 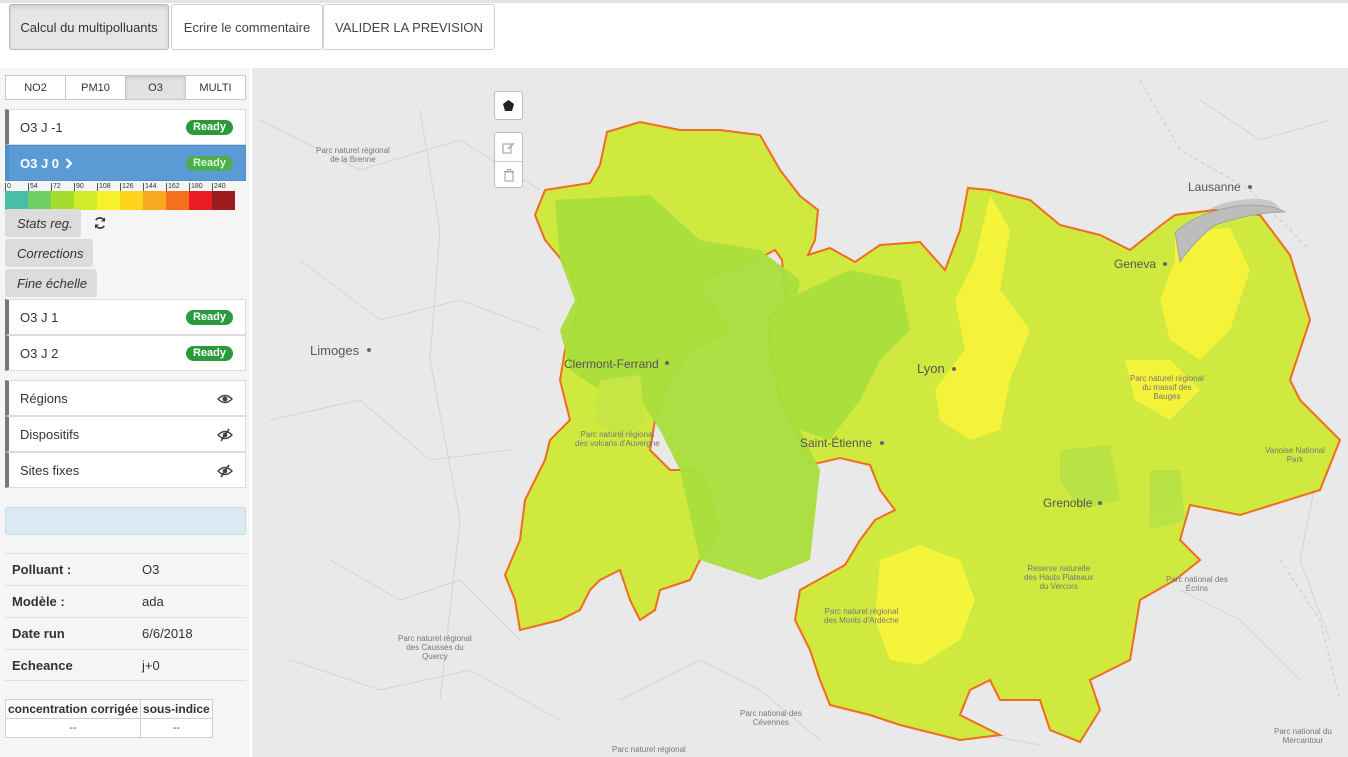 I want to click on tab-multi: MULTI, so click(x=215, y=87).